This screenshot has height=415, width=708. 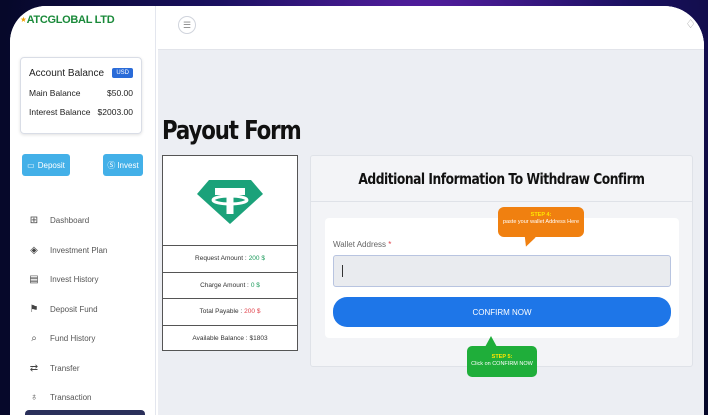 What do you see at coordinates (431, 28) in the screenshot?
I see `top-bar: ☰ ♢` at bounding box center [431, 28].